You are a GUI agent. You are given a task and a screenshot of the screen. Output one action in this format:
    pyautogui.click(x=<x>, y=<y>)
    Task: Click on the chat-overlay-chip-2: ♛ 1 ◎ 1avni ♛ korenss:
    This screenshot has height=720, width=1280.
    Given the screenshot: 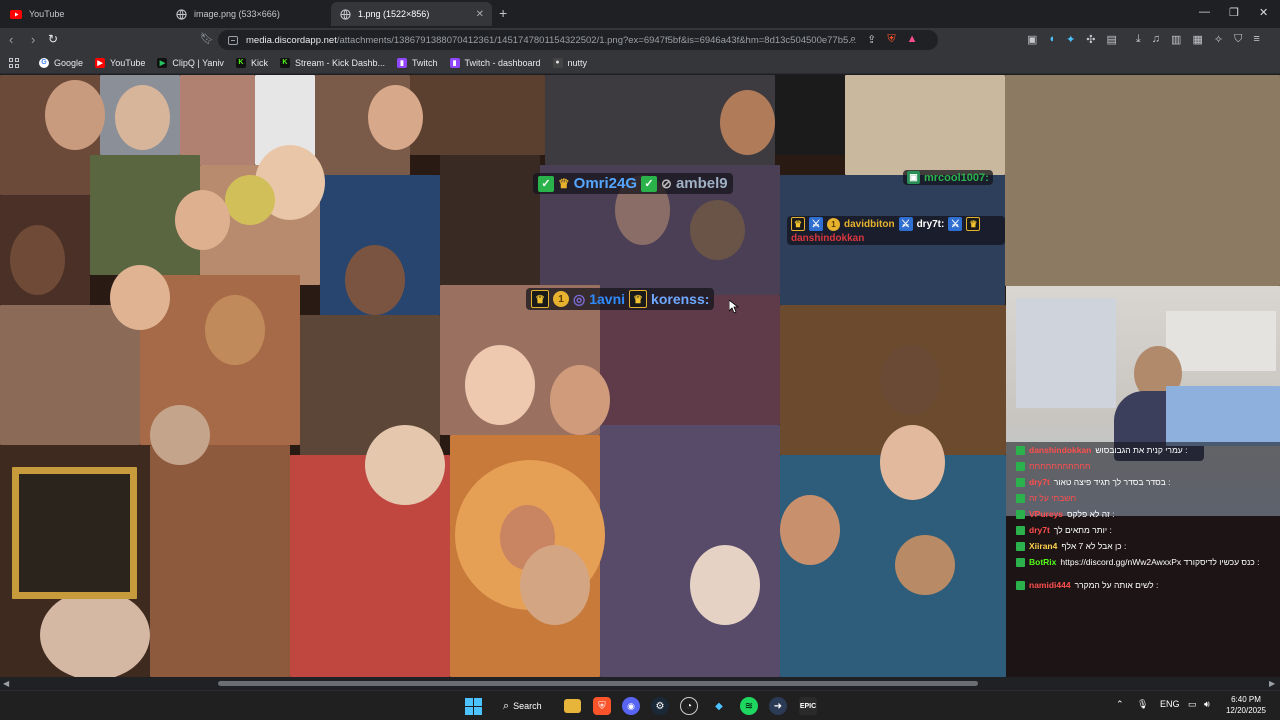 What is the action you would take?
    pyautogui.click(x=620, y=299)
    